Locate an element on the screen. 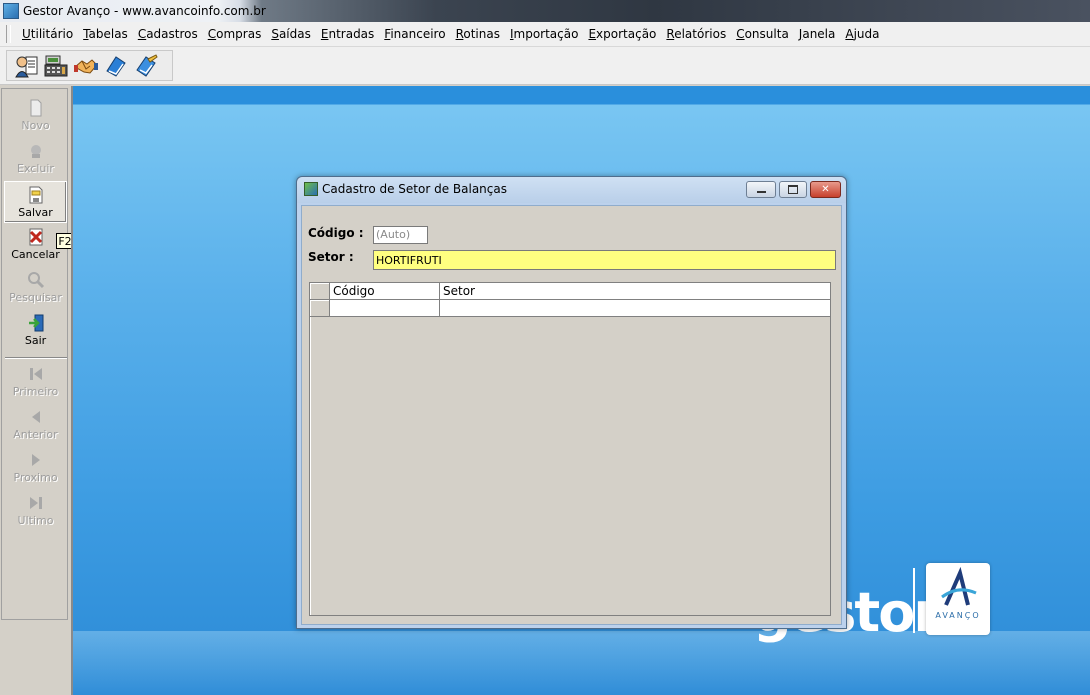  menu-importacao: Importação is located at coordinates (544, 34).